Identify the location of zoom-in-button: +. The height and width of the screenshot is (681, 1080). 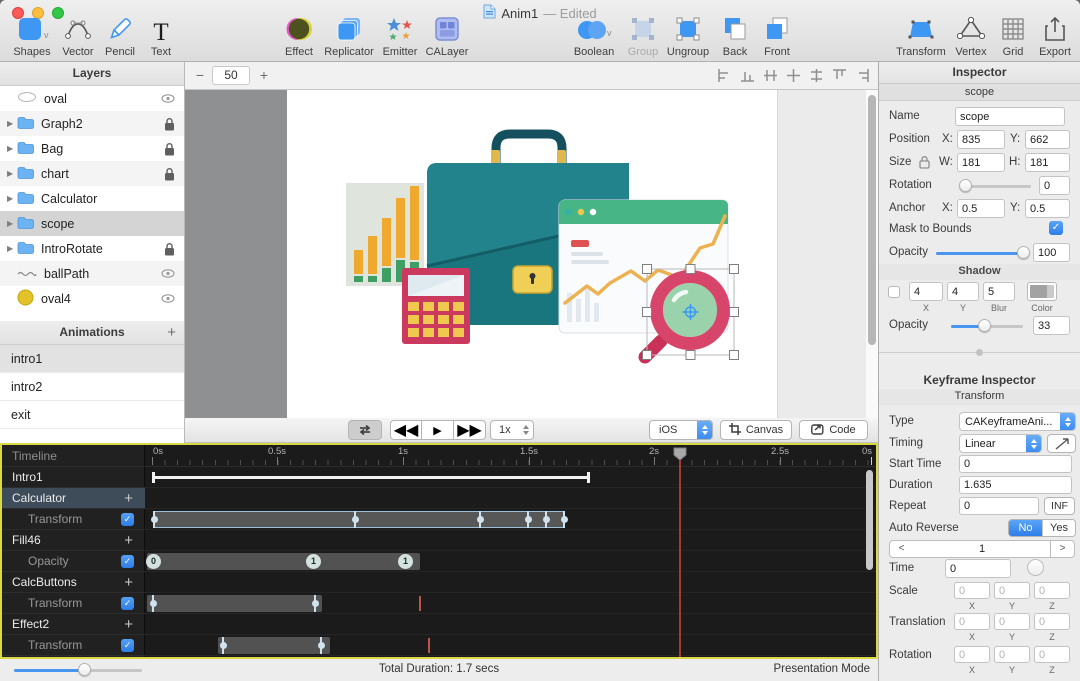
(264, 75).